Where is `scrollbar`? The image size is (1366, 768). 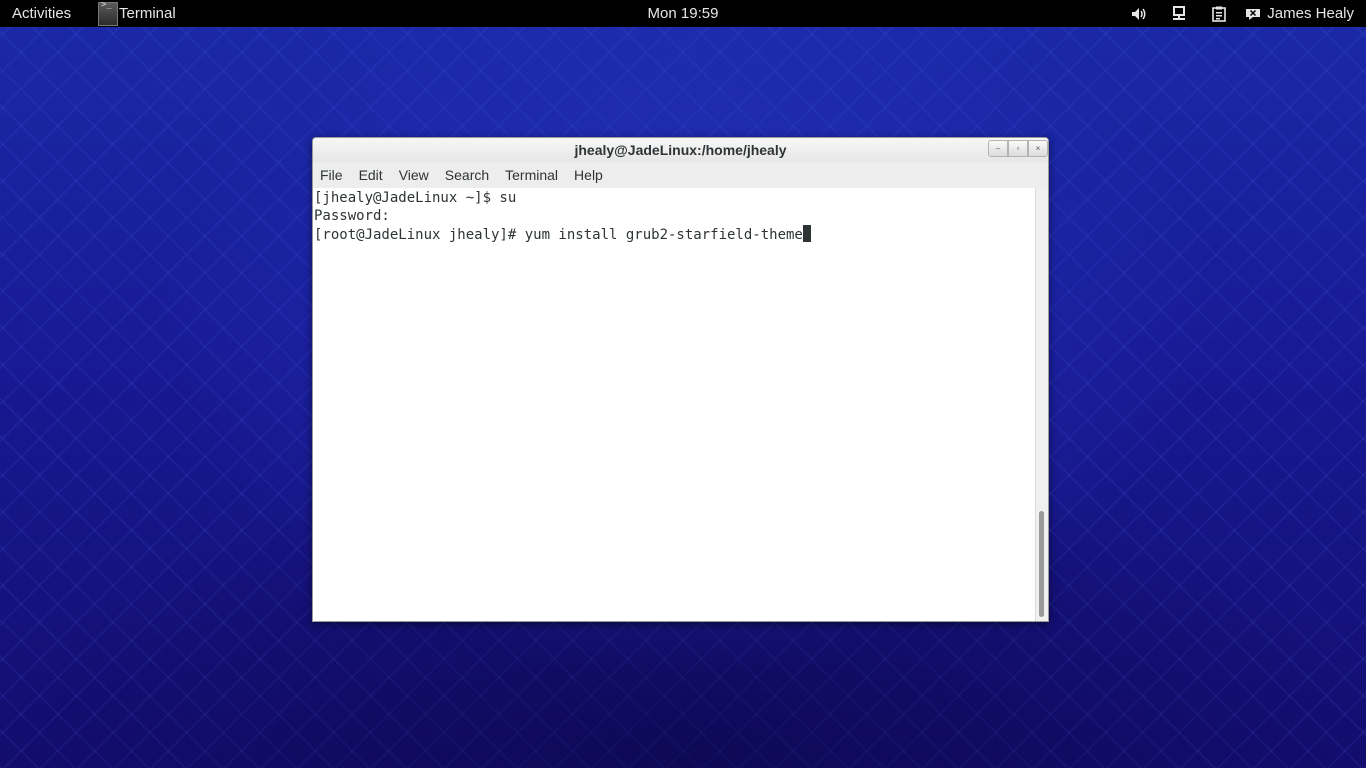
scrollbar is located at coordinates (1041, 404).